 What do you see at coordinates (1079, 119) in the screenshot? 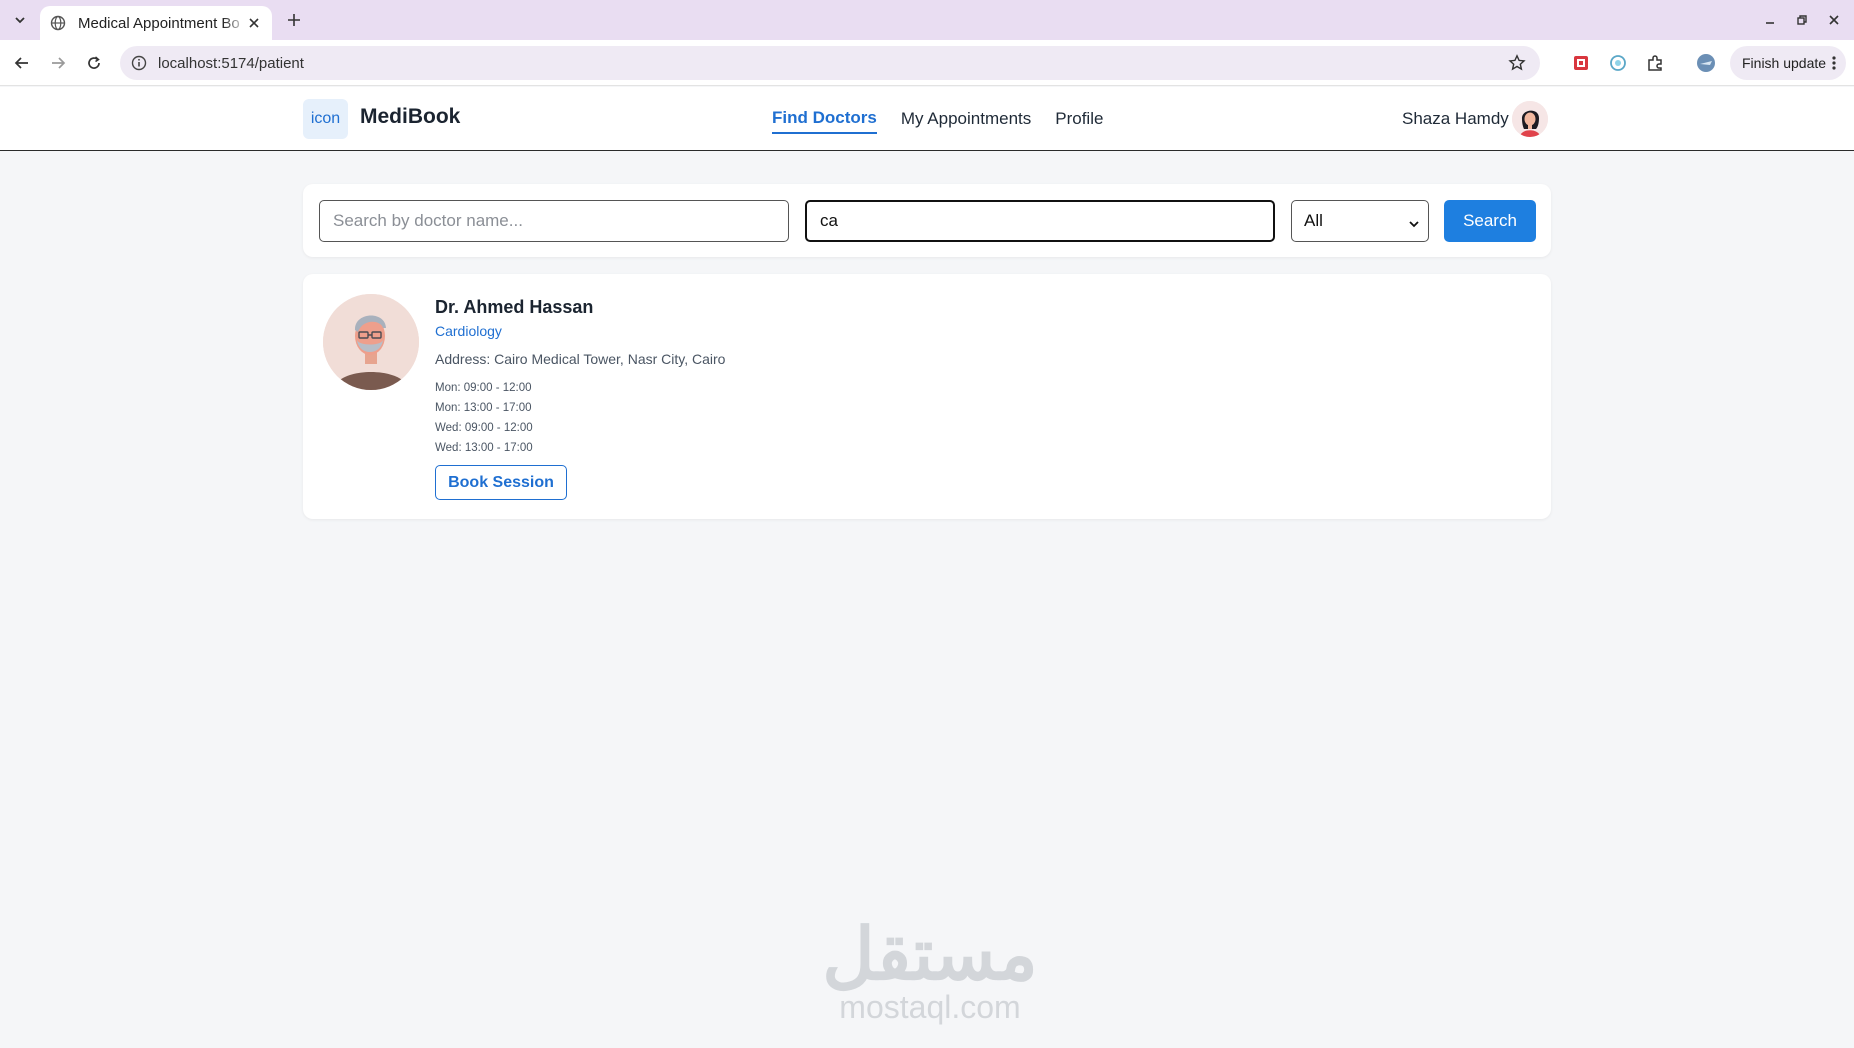
I see `nav-profile: Profile` at bounding box center [1079, 119].